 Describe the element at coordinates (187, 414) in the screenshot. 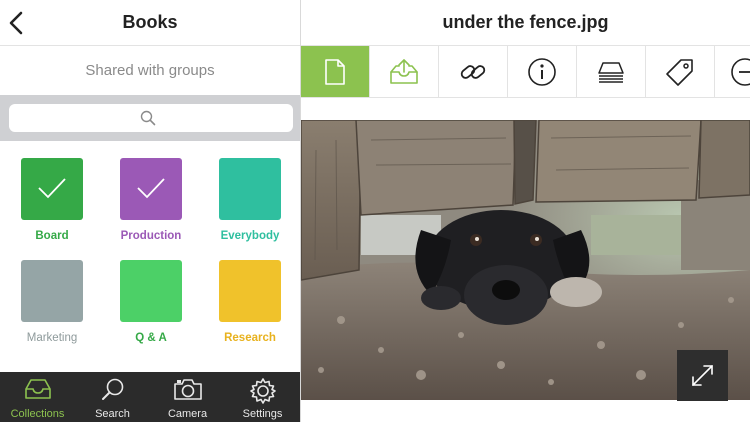

I see `tab-label: Camera` at that location.